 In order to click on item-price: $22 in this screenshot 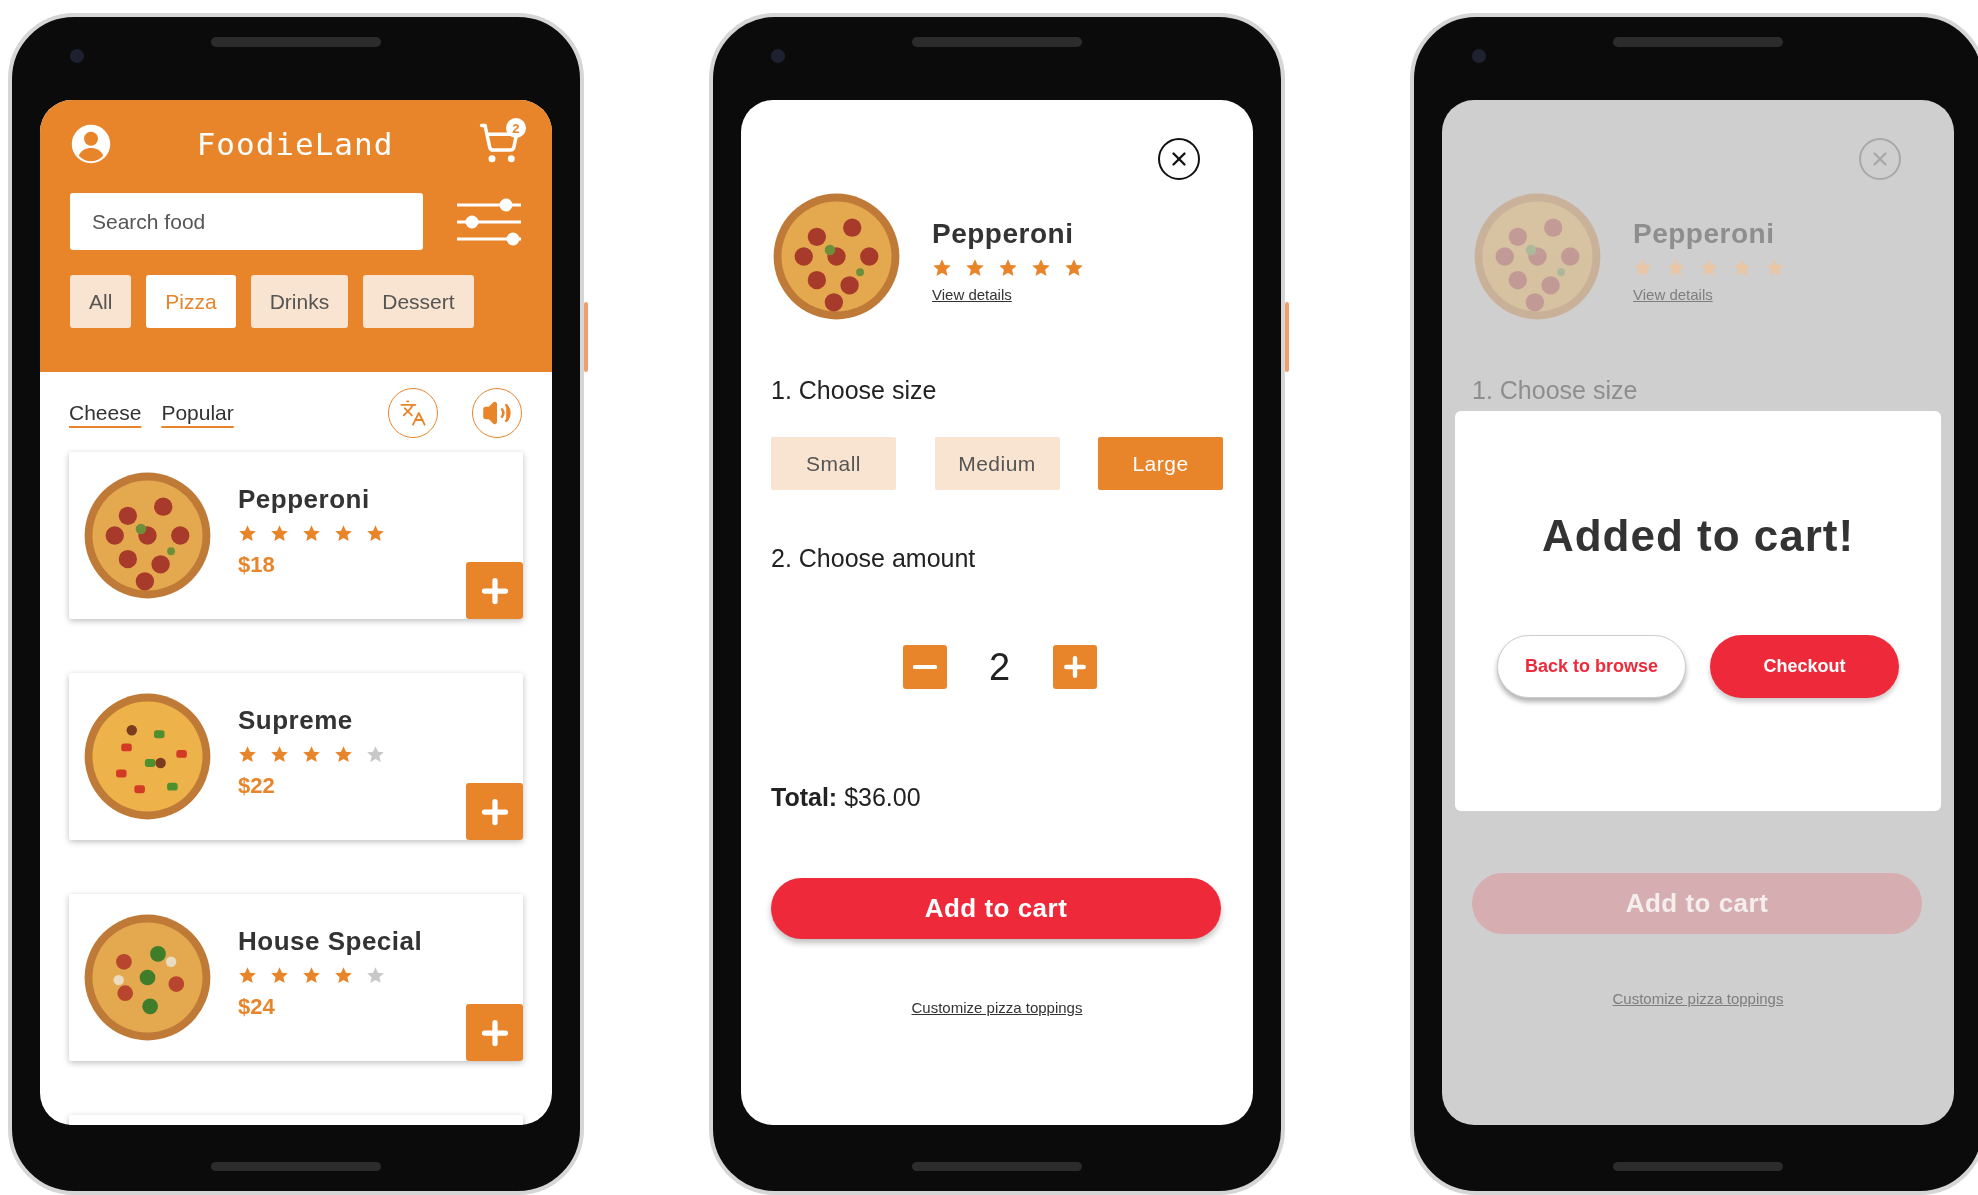, I will do `click(257, 786)`.